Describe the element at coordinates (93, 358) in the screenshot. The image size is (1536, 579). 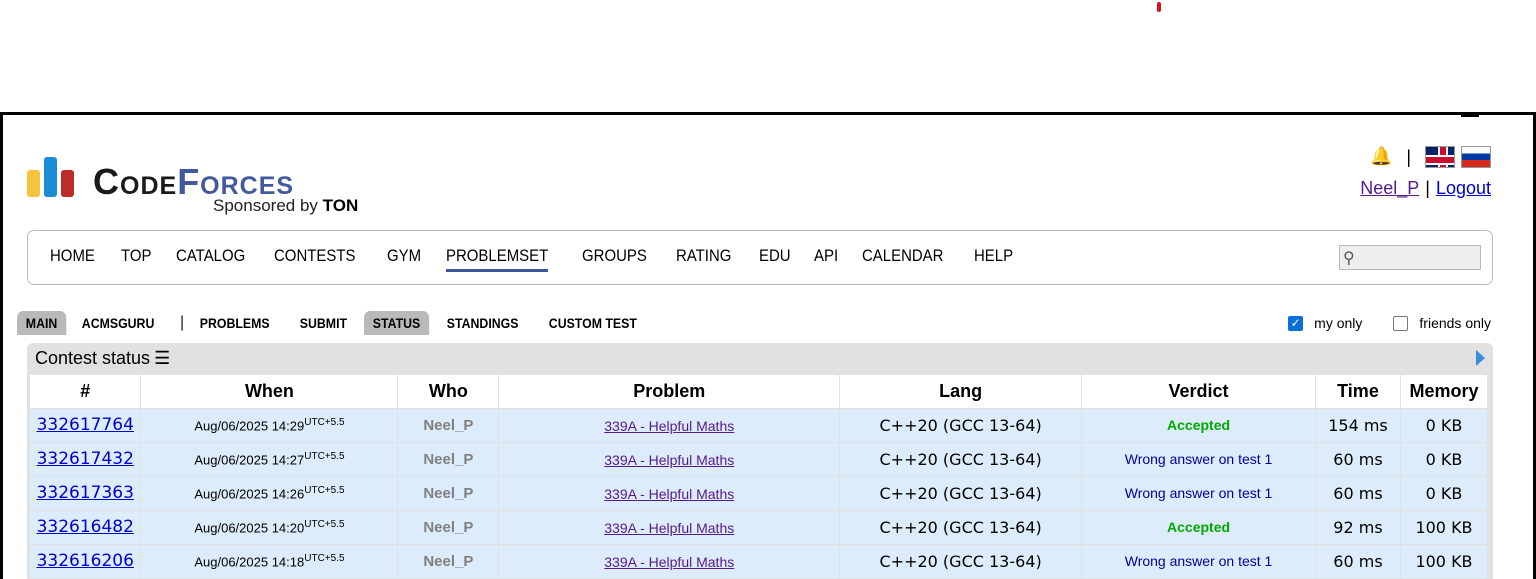
I see `panel-title-text: Contest status` at that location.